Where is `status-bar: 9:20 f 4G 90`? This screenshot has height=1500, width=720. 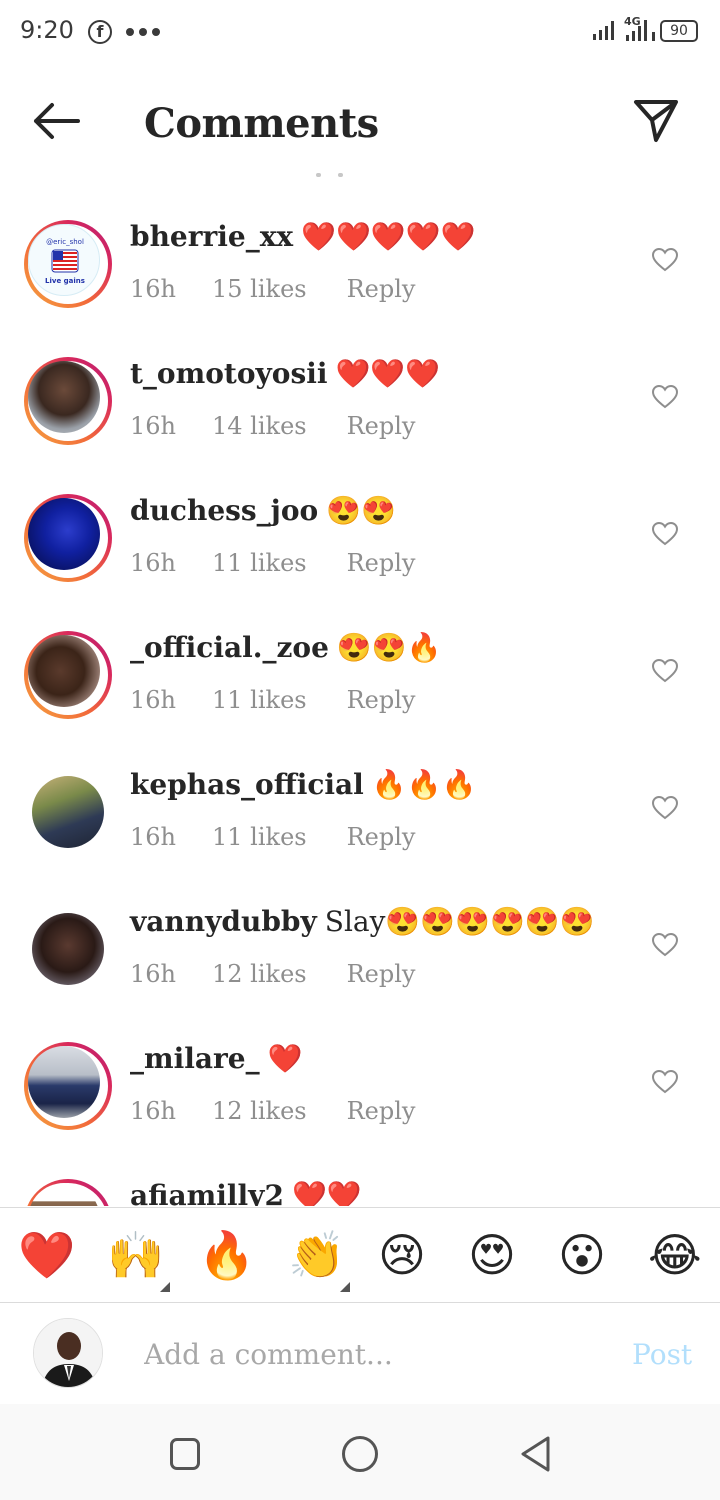
status-bar: 9:20 f 4G 90 is located at coordinates (360, 32).